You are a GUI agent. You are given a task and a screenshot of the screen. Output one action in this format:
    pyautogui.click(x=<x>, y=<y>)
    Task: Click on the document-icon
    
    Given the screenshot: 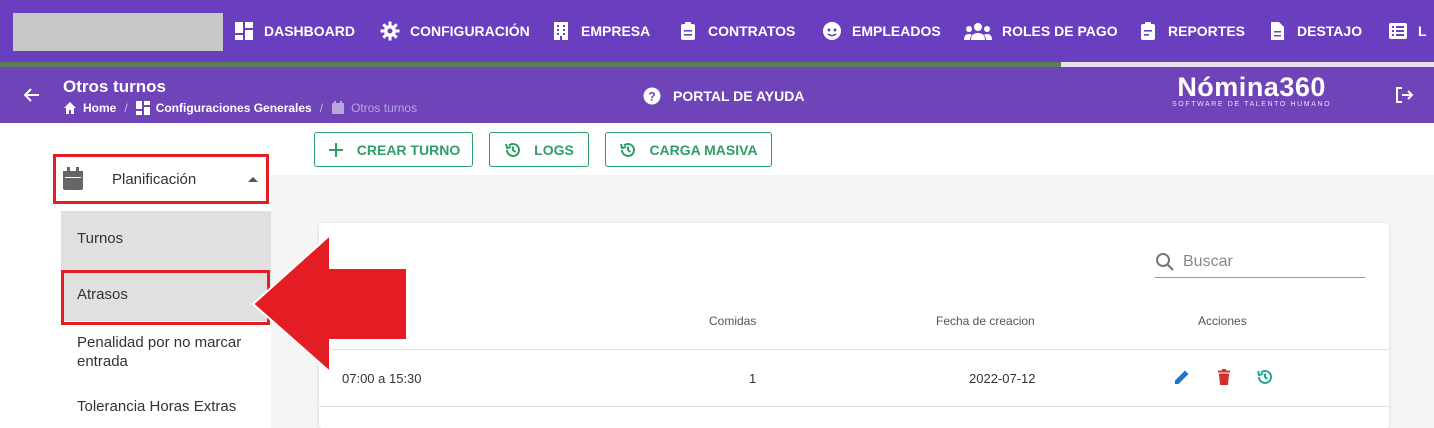 What is the action you would take?
    pyautogui.click(x=1277, y=31)
    